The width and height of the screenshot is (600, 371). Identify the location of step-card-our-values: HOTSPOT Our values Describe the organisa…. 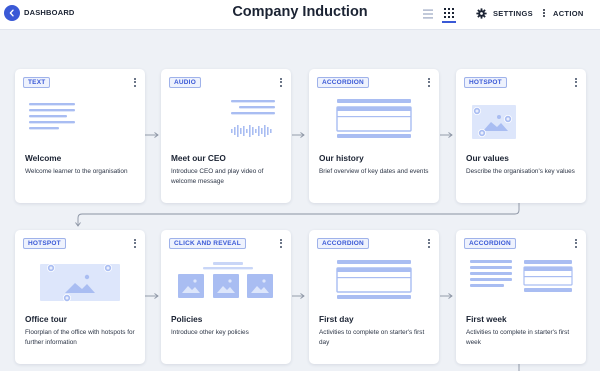
(521, 136).